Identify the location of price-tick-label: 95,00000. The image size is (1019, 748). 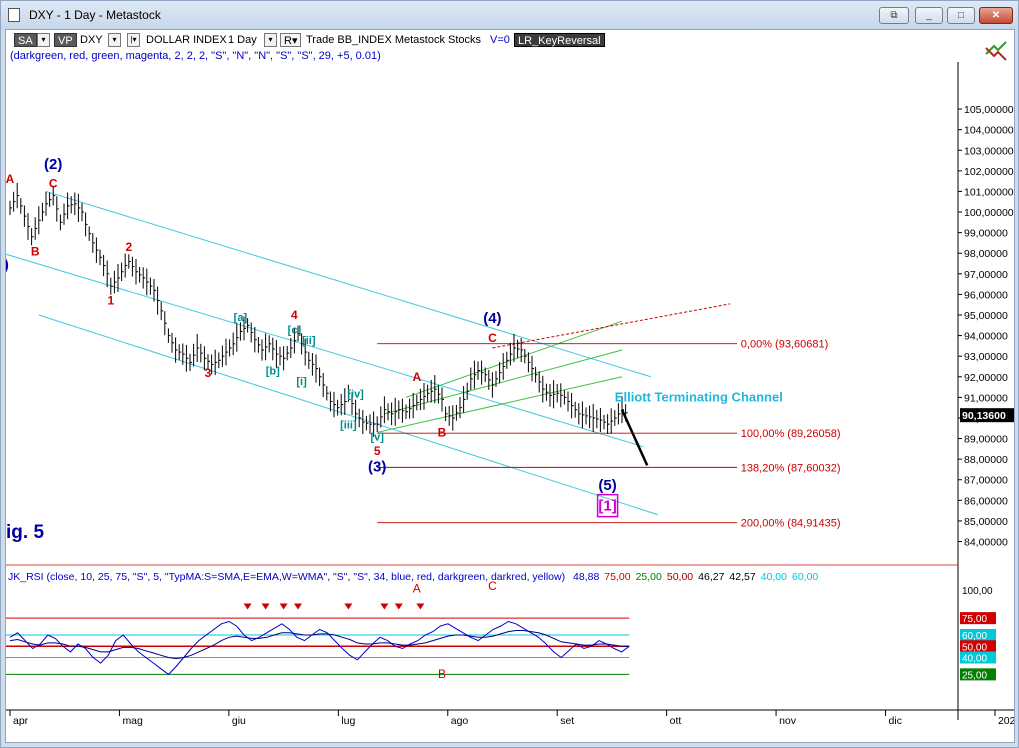
(986, 316).